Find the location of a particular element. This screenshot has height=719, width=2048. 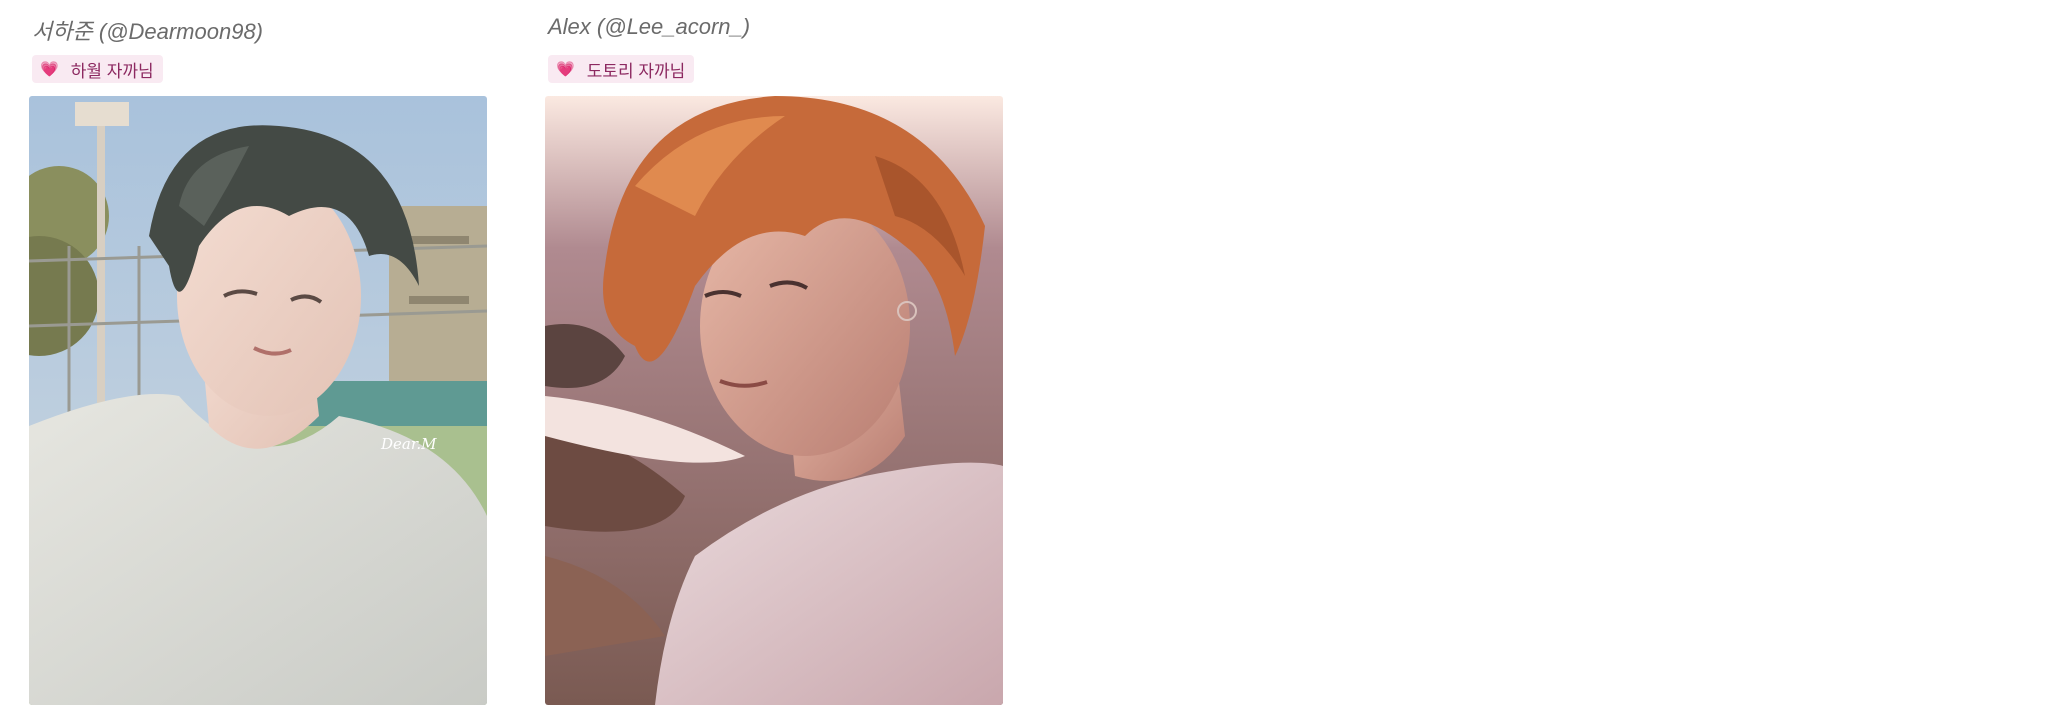

character-author: Alex (@Lee_acorn_) is located at coordinates (649, 26).